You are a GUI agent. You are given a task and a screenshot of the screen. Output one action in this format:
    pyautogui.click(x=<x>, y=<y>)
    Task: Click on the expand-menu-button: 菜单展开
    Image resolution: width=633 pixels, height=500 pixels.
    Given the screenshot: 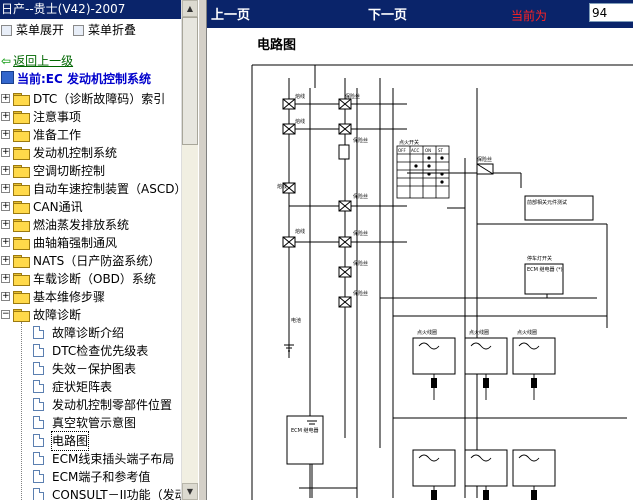 What is the action you would take?
    pyautogui.click(x=32, y=30)
    